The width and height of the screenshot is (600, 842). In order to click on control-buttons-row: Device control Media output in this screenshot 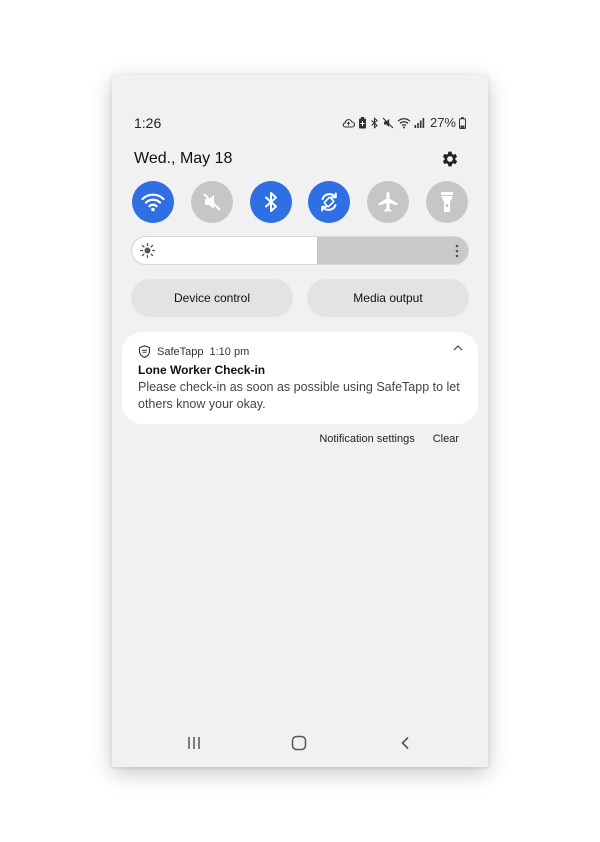, I will do `click(300, 298)`.